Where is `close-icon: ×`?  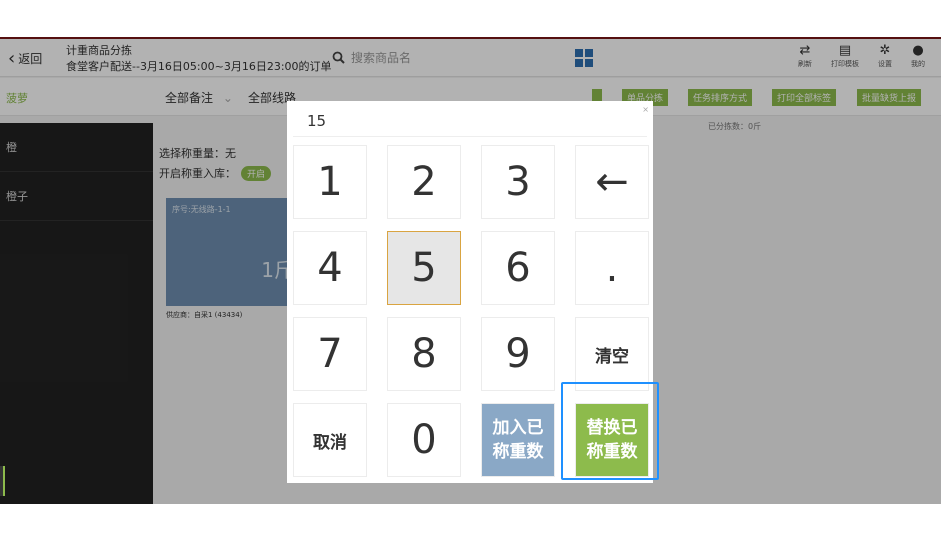 close-icon: × is located at coordinates (645, 109).